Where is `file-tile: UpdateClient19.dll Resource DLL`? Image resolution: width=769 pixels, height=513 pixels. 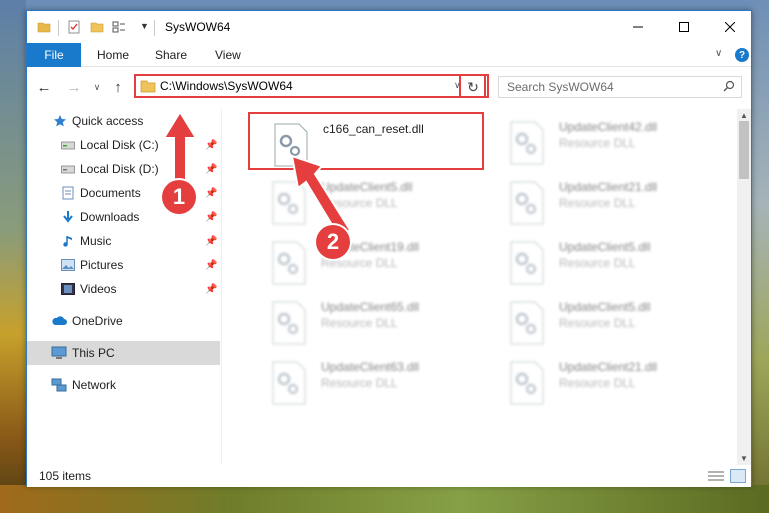
file-tile: UpdateClient19.dll Resource DLL is located at coordinates (366, 261).